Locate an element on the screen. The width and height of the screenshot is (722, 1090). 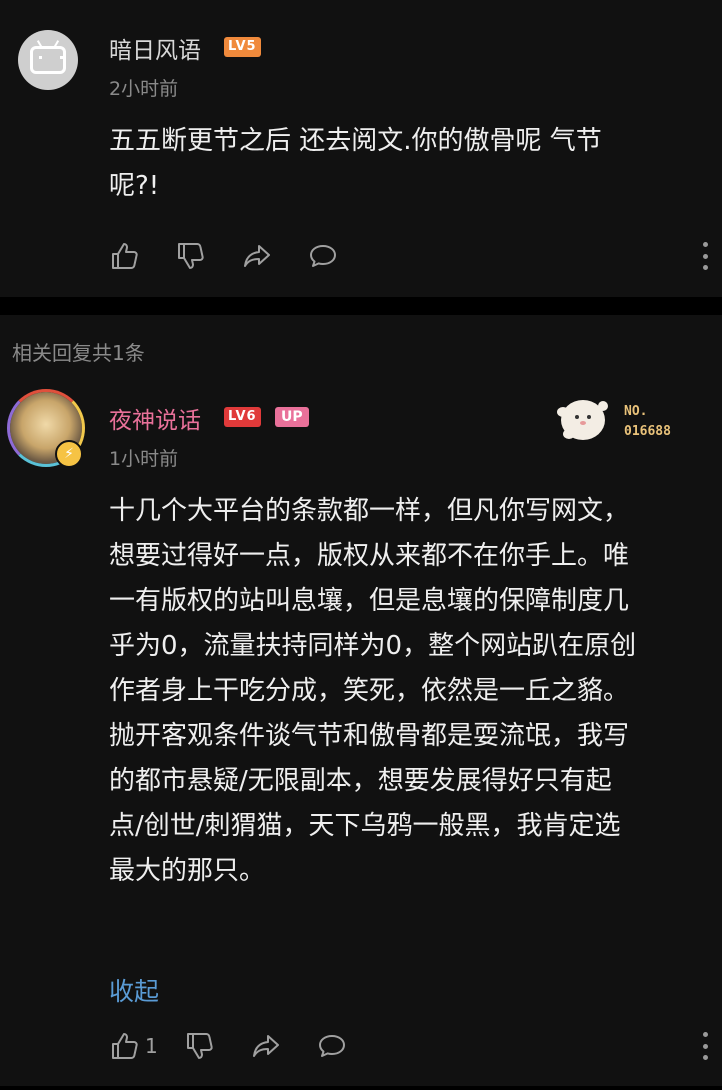
username: 夜神说话 is located at coordinates (155, 418).